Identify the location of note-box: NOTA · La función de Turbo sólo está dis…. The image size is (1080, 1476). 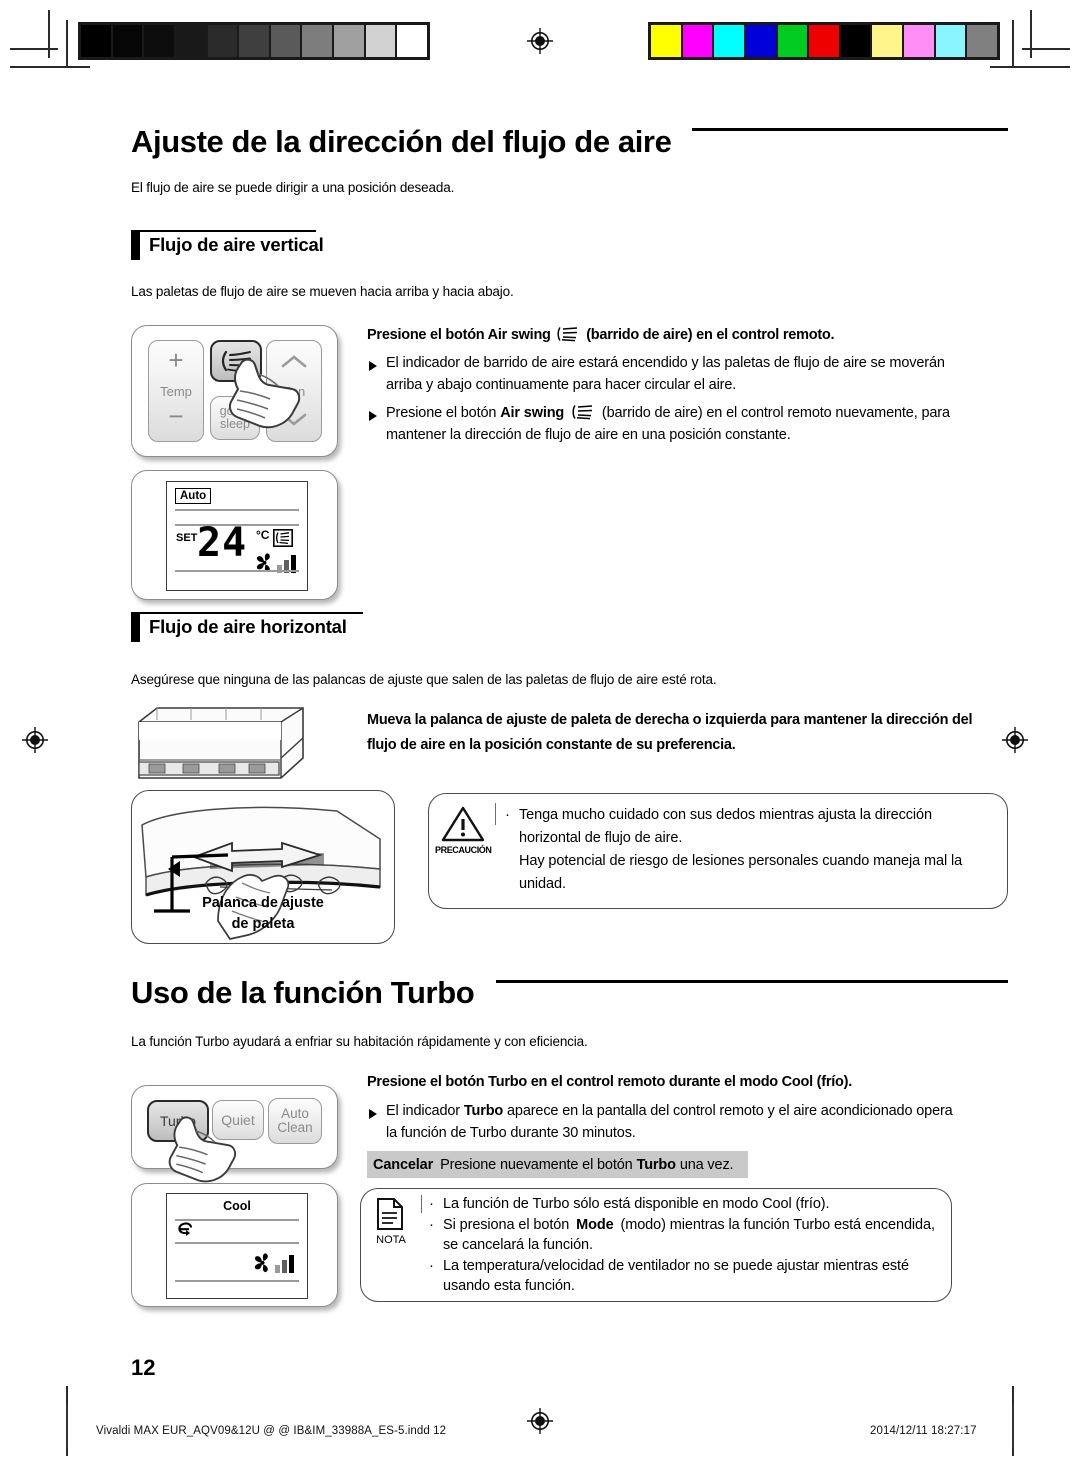
(656, 1245).